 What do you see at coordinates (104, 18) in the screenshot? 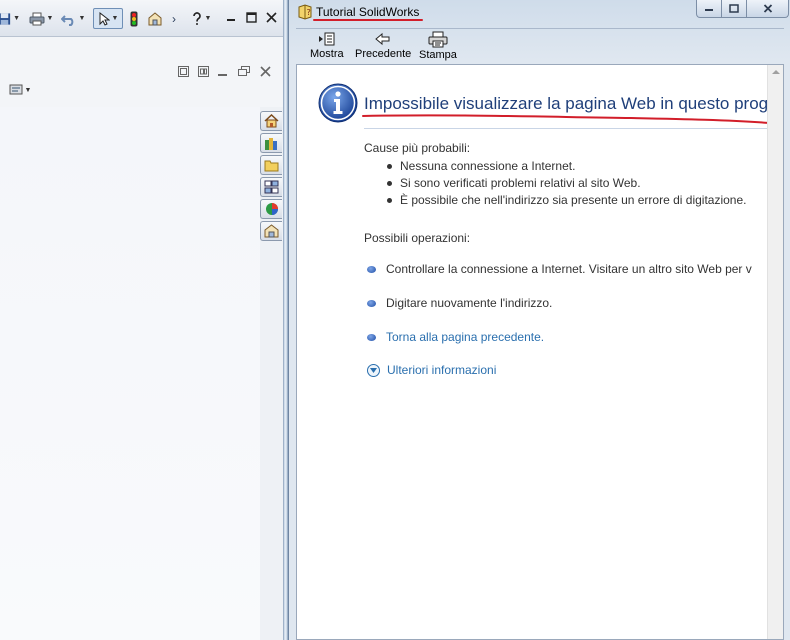
I see `select-arrow-icon` at bounding box center [104, 18].